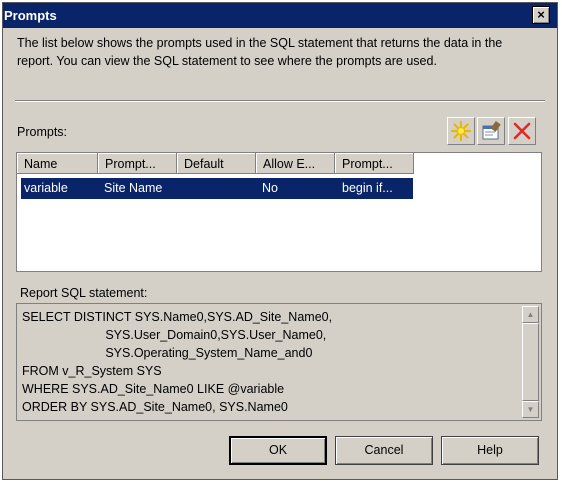 This screenshot has width=562, height=484. What do you see at coordinates (42, 132) in the screenshot?
I see `prompts-label: Prompts:` at bounding box center [42, 132].